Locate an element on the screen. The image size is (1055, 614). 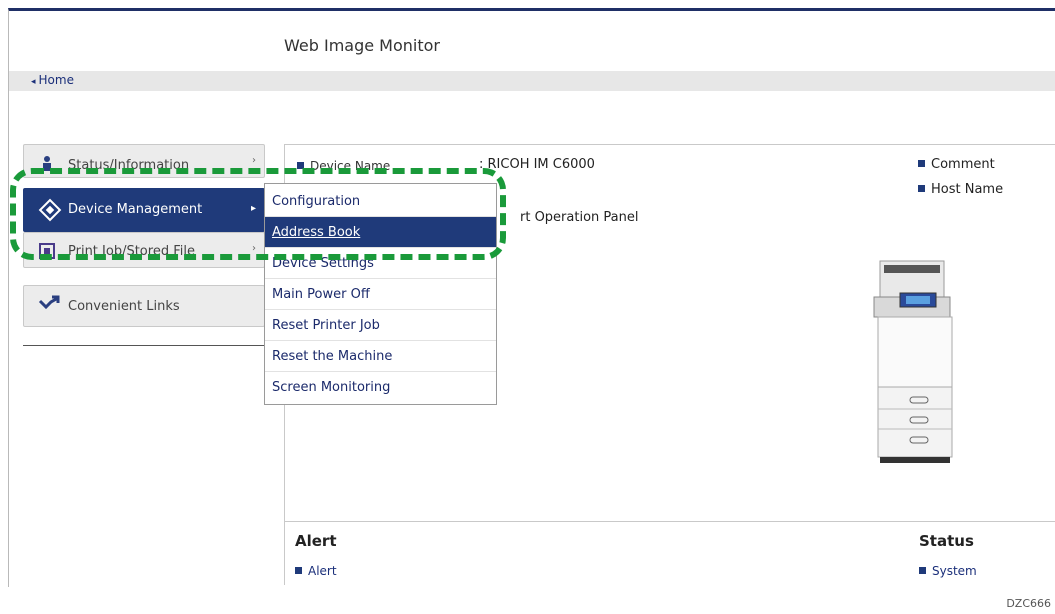
app-title: Web Image Monitor is located at coordinates (362, 45).